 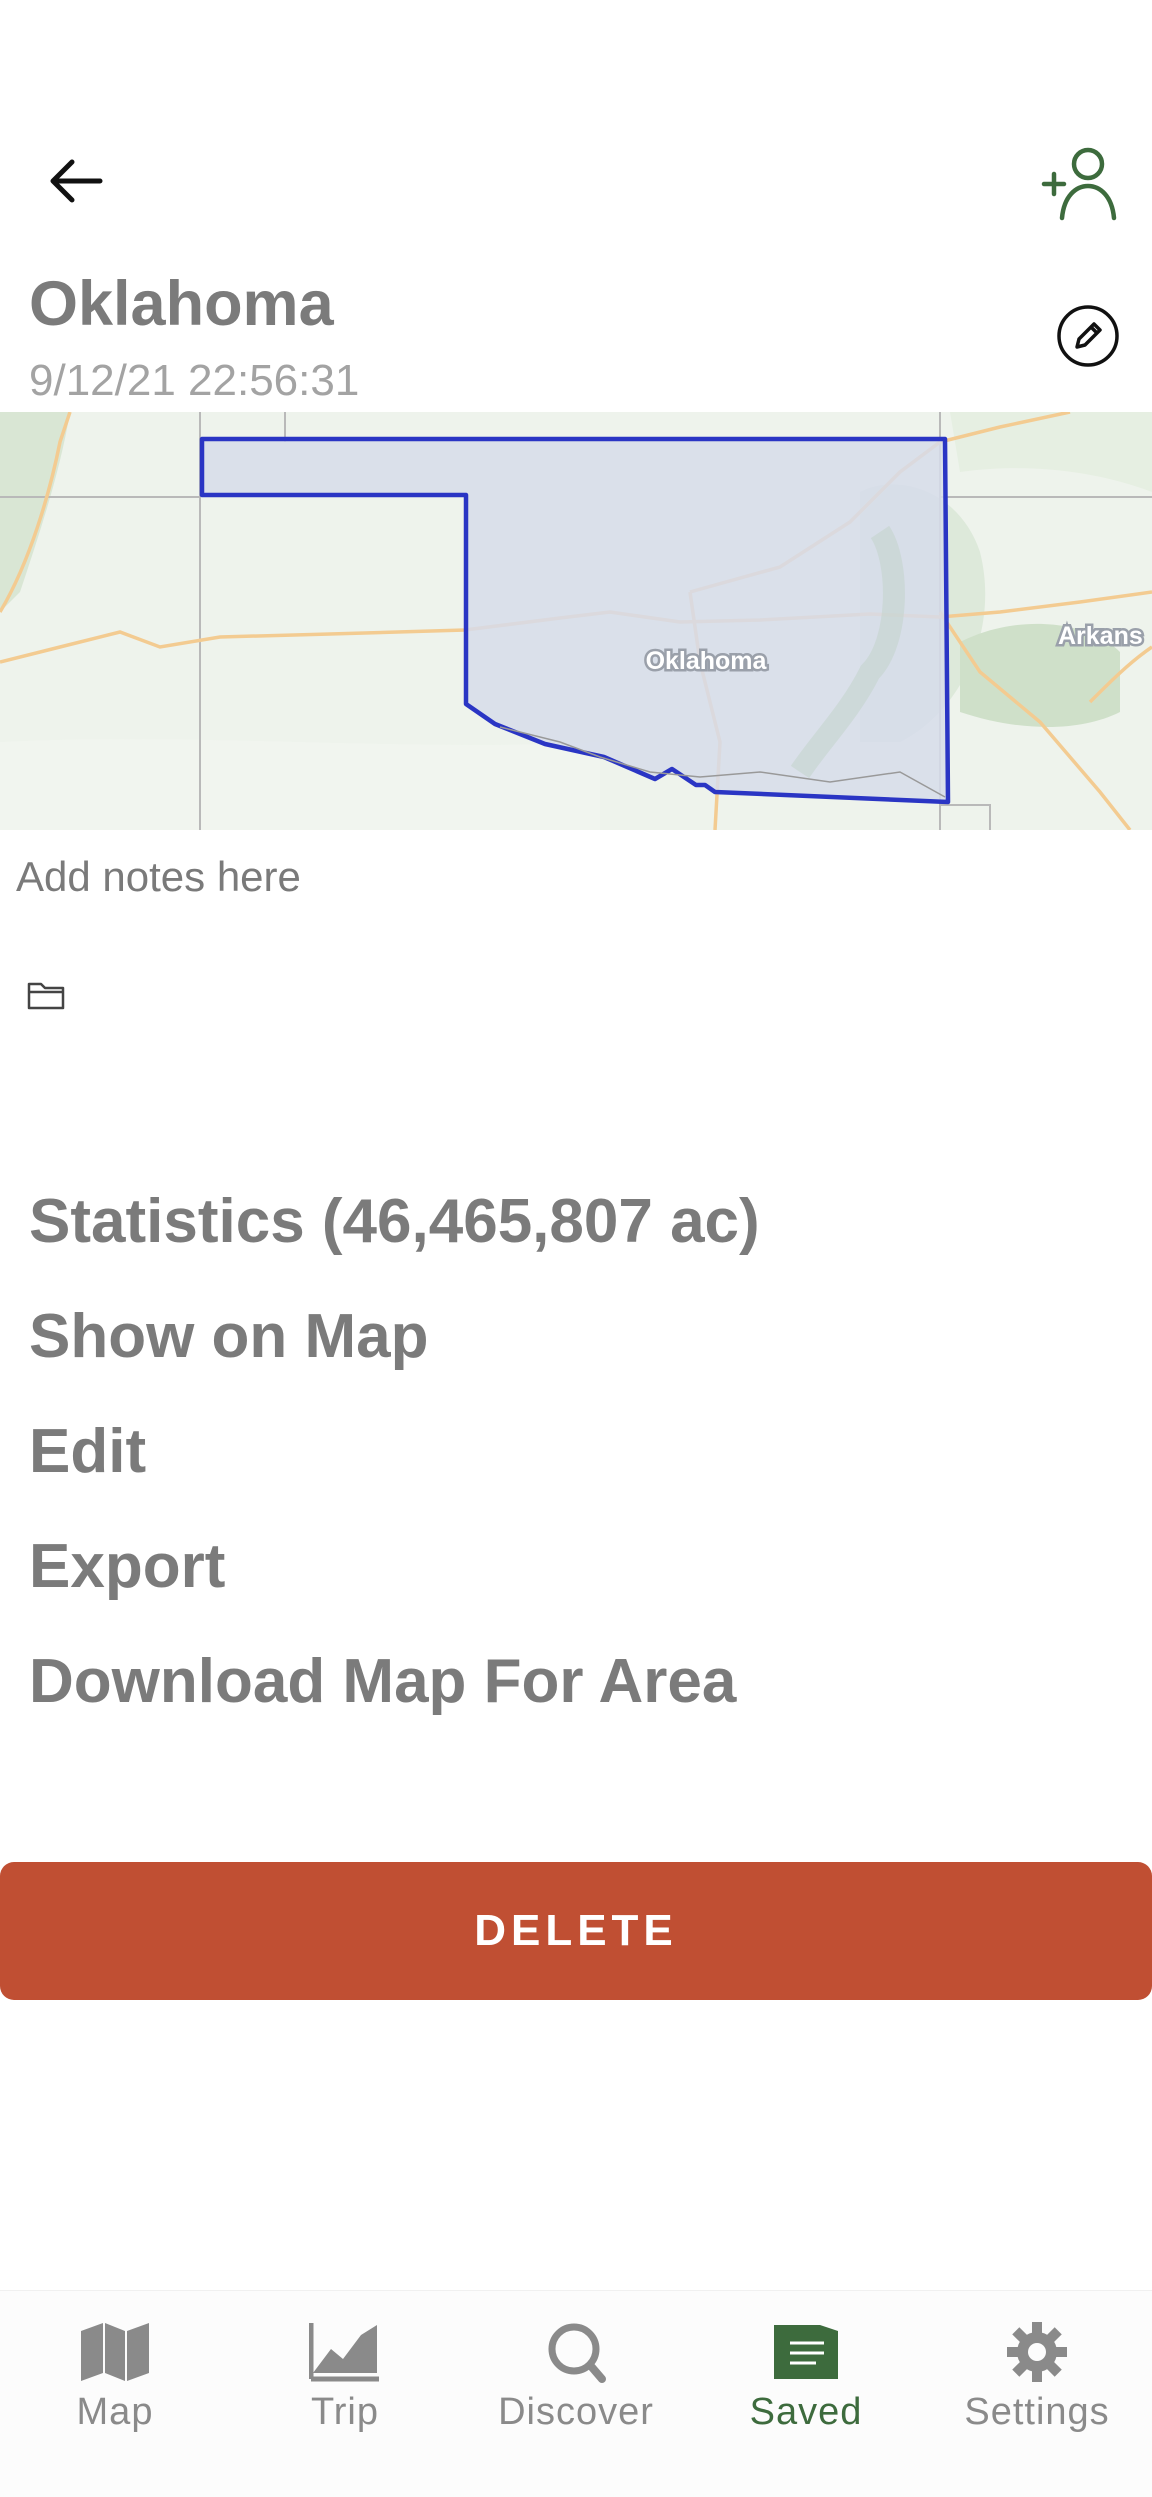 I want to click on nav-tab-saved: Saved, so click(x=806, y=2394).